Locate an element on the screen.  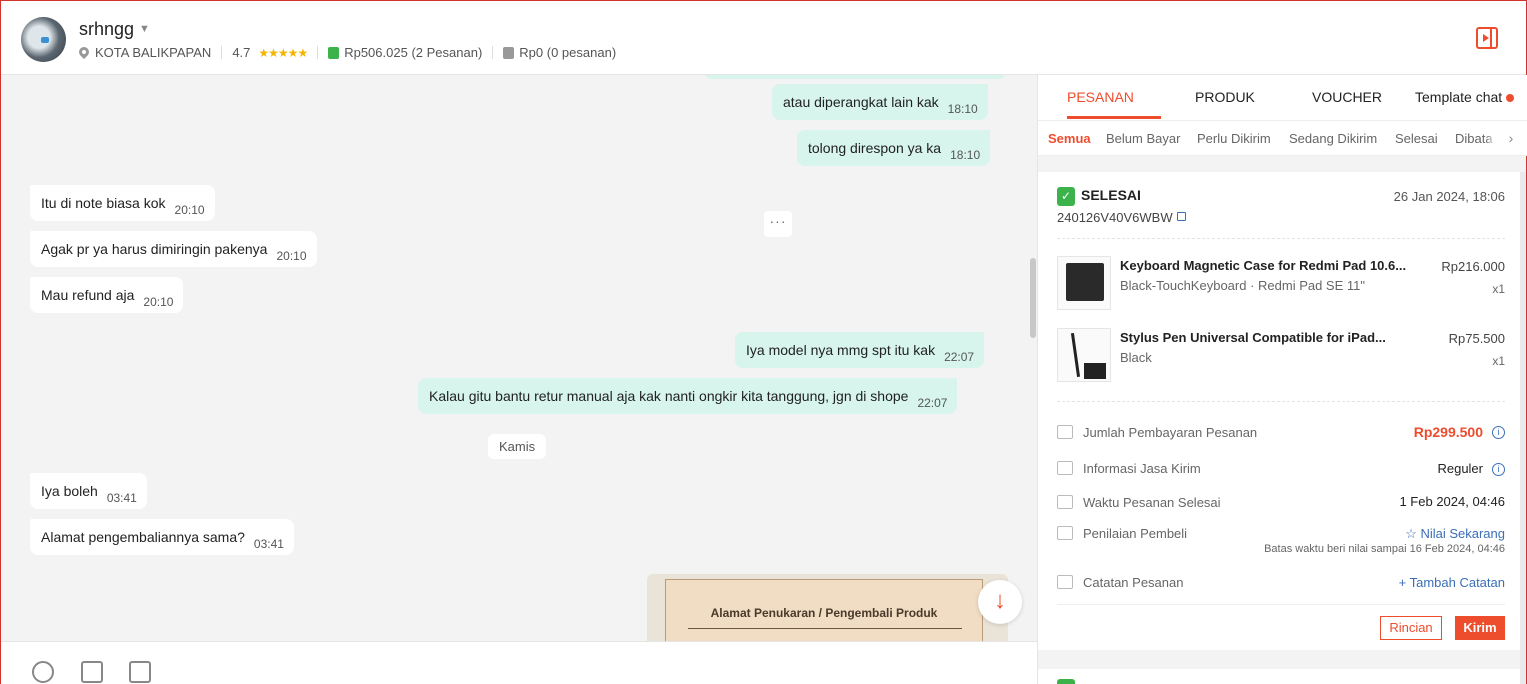
toggle-panel-icon is located at coordinates (1487, 38).